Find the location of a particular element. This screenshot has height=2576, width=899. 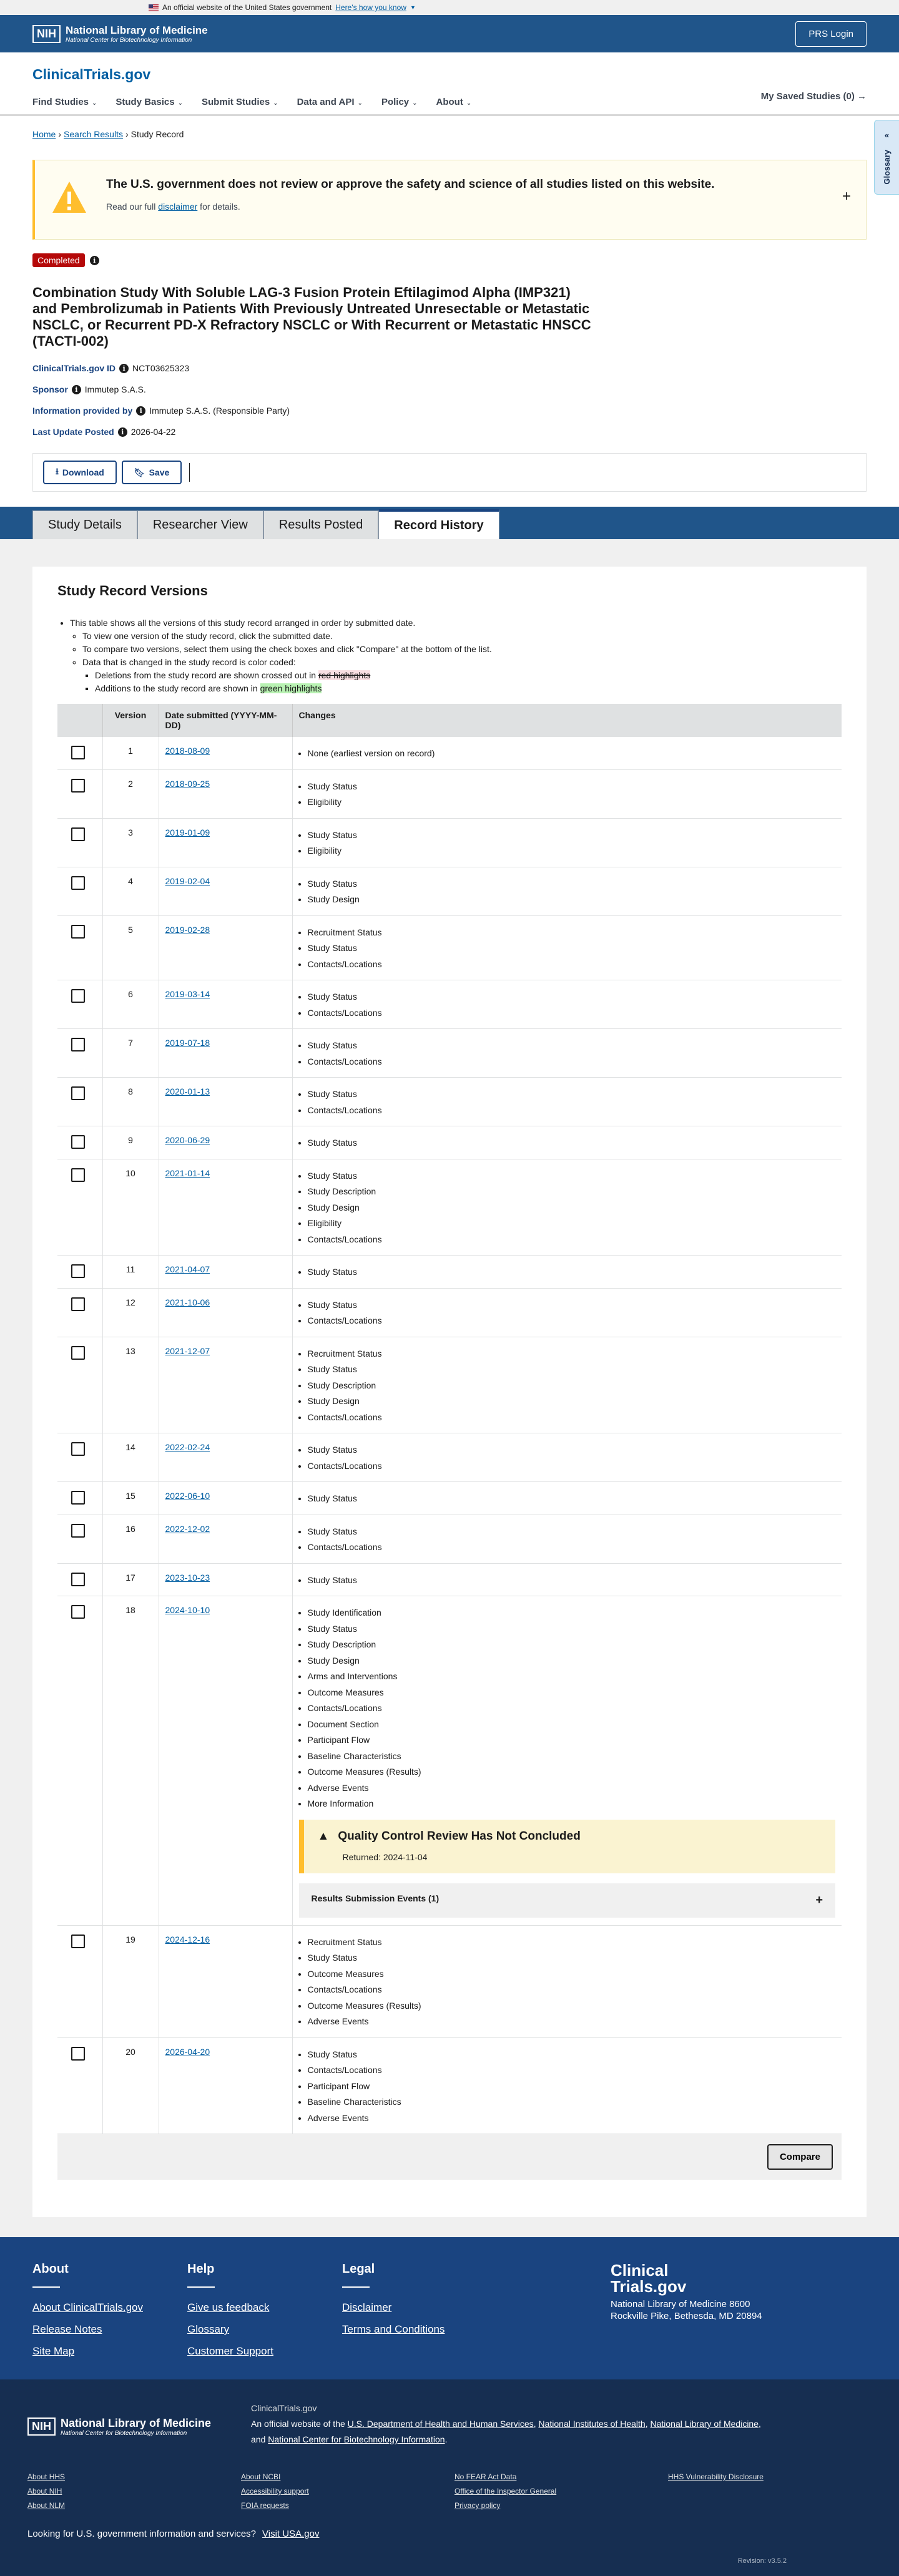

version-date-link: 2026-04-20 is located at coordinates (187, 2052).